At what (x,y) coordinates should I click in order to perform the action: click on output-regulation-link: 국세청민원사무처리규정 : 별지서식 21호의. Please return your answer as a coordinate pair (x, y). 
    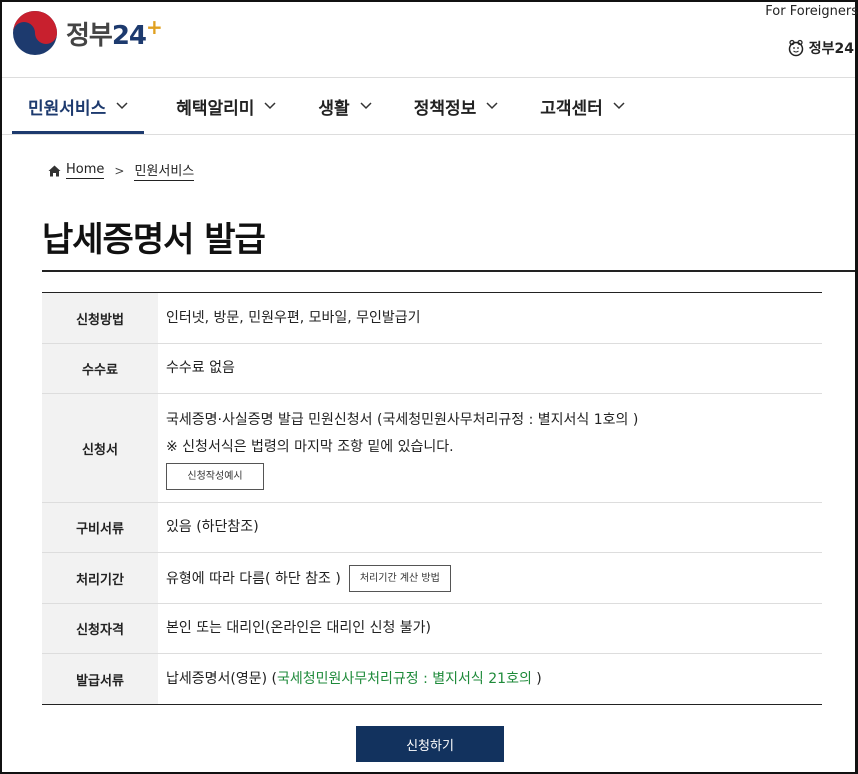
    Looking at the image, I should click on (404, 679).